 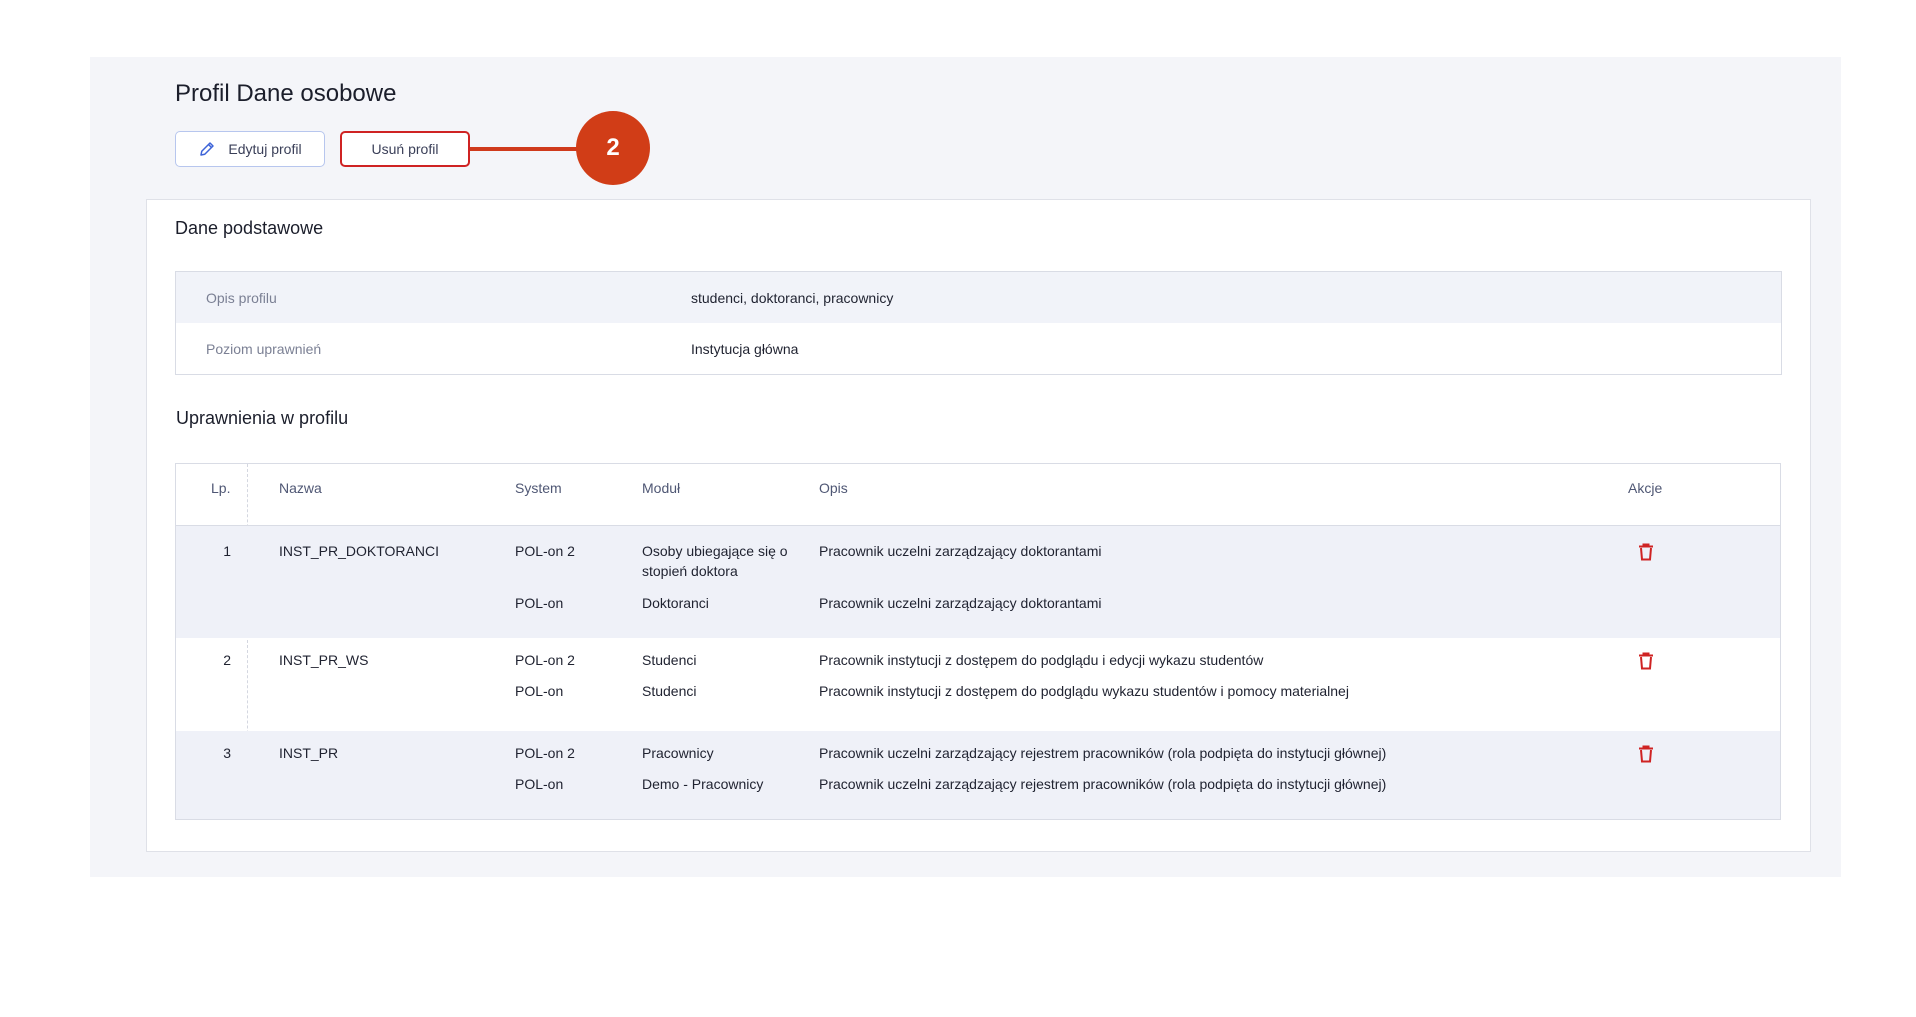 What do you see at coordinates (227, 551) in the screenshot?
I see `row-number: 1` at bounding box center [227, 551].